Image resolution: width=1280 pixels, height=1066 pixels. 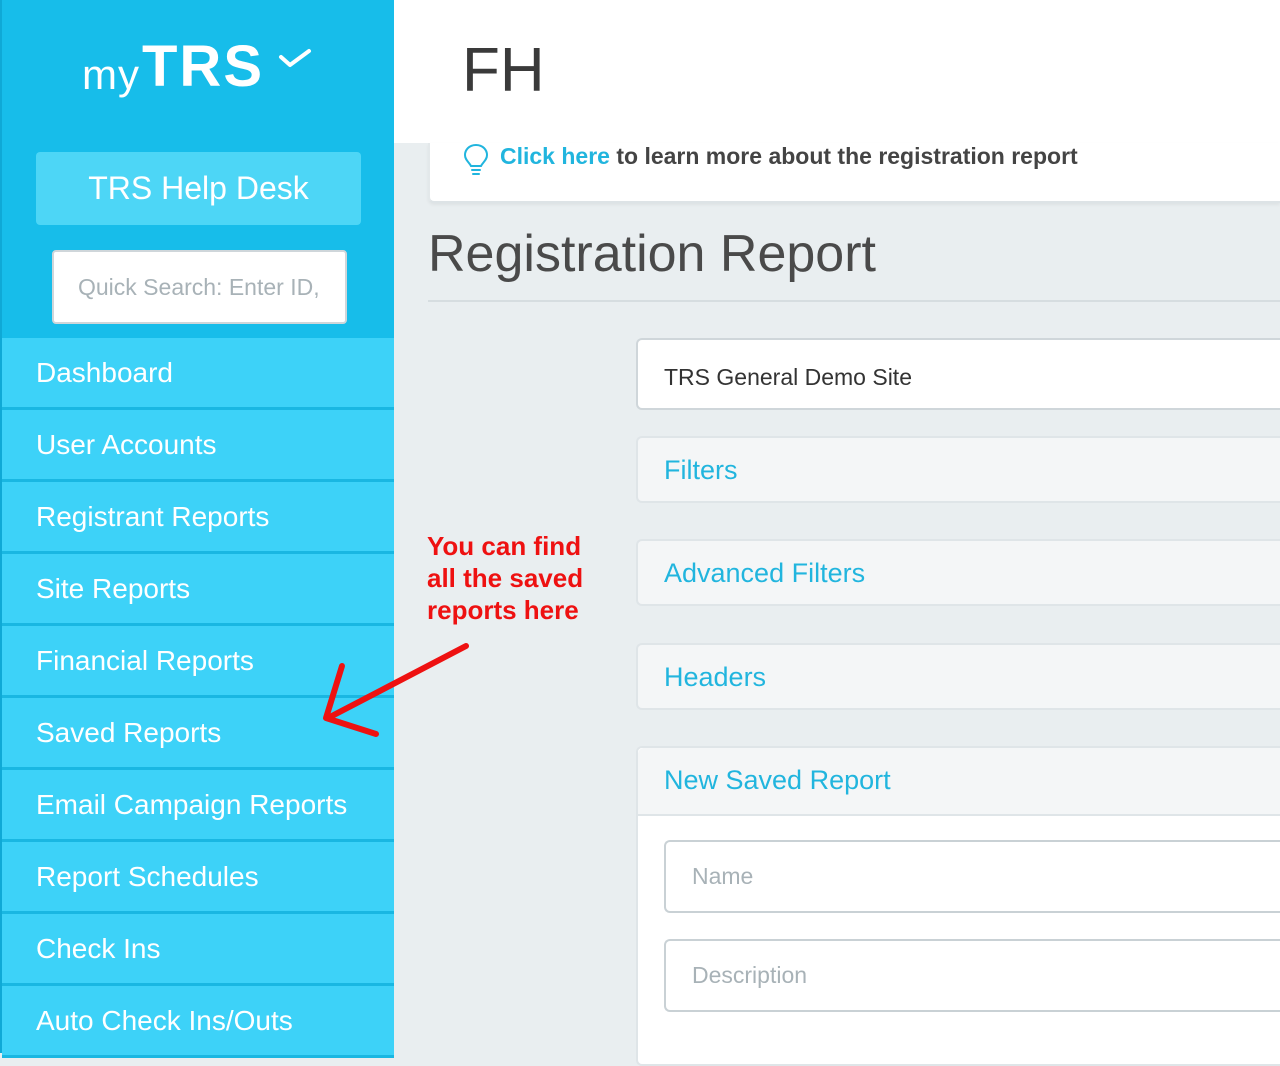 What do you see at coordinates (701, 470) in the screenshot?
I see `filters-header: Filters` at bounding box center [701, 470].